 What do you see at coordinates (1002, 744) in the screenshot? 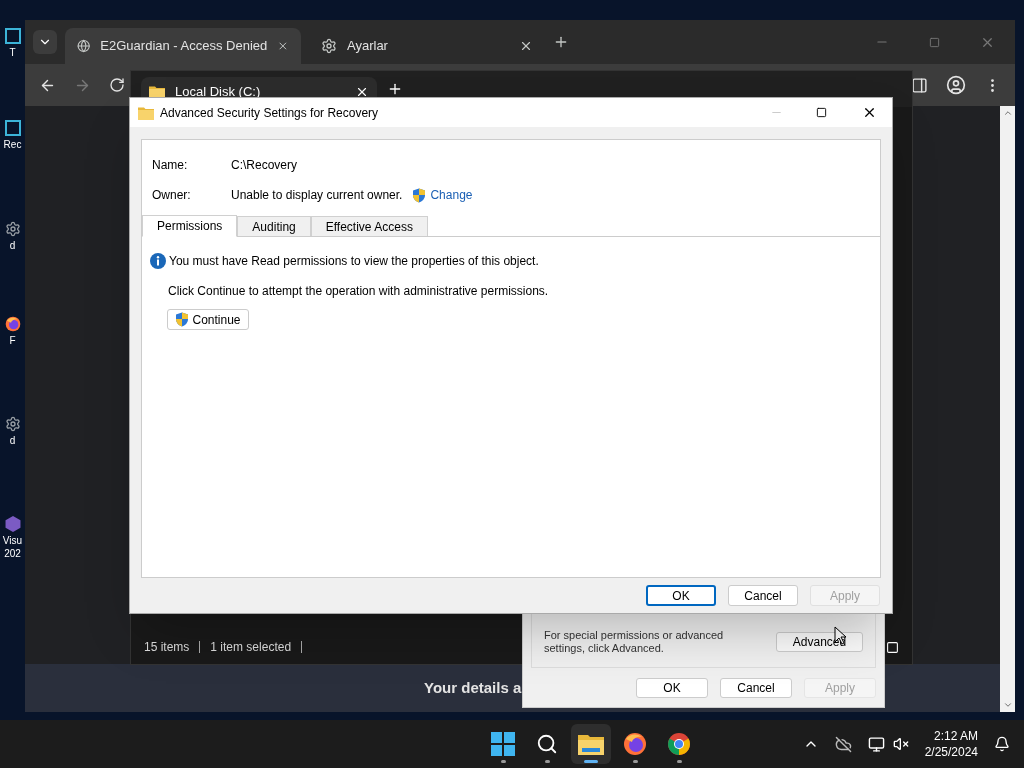
I see `notification-icon` at bounding box center [1002, 744].